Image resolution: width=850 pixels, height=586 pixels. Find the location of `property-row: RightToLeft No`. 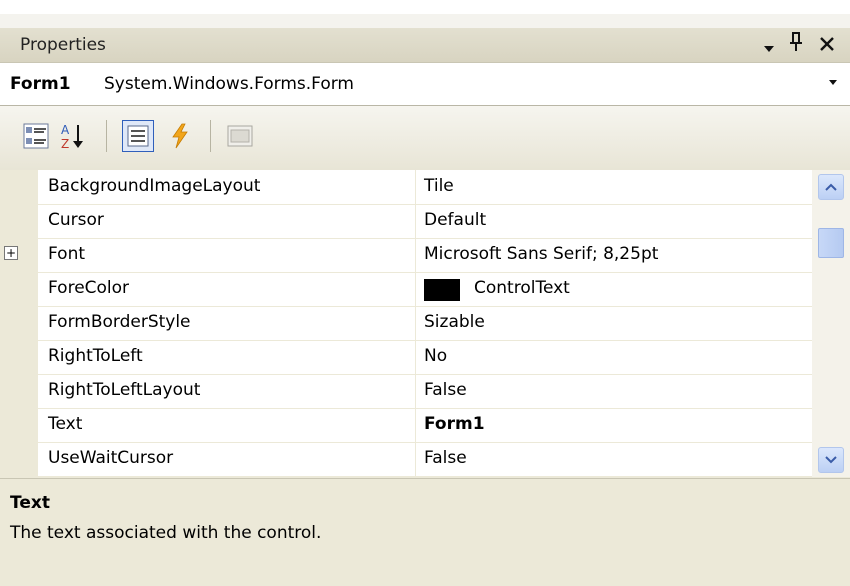

property-row: RightToLeft No is located at coordinates (406, 357).